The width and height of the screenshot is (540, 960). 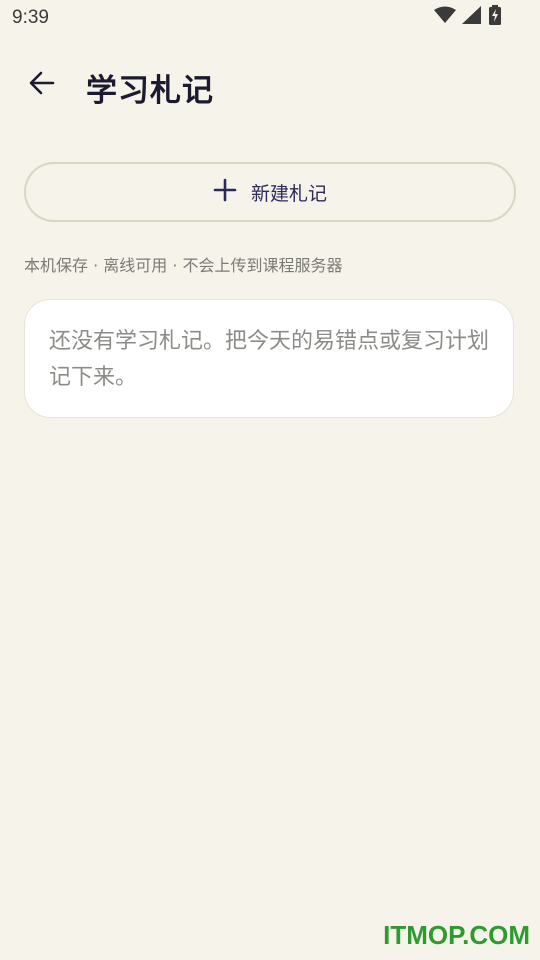 What do you see at coordinates (456, 935) in the screenshot?
I see `watermark: ITMOP.COM` at bounding box center [456, 935].